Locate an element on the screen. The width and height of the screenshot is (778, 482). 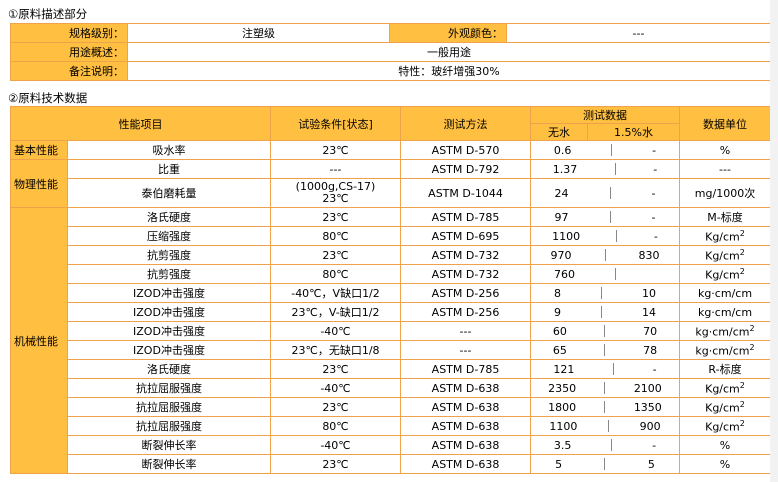
wet-value: 10 is located at coordinates (649, 293).